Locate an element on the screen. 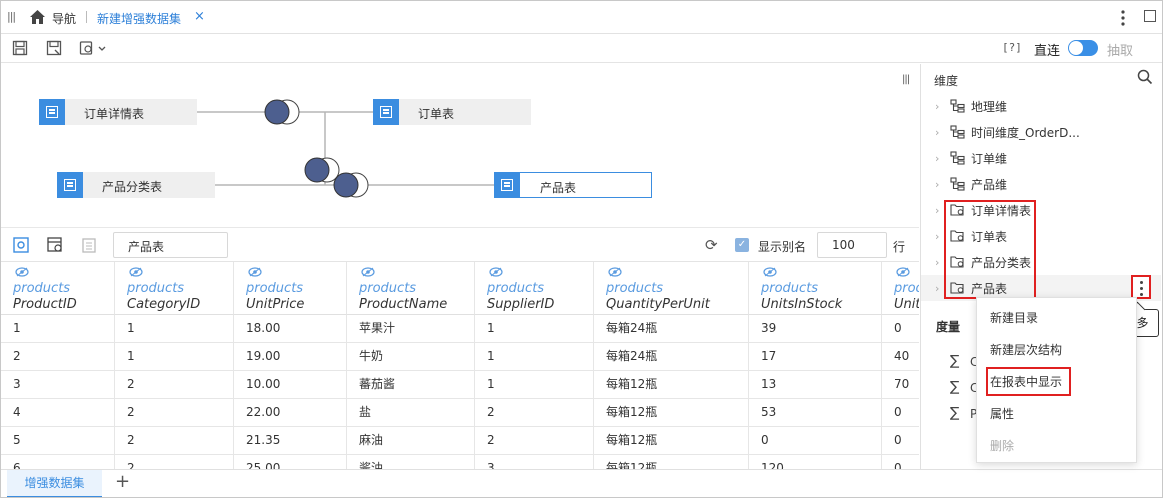  column-header: products SupplierID is located at coordinates (534, 288).